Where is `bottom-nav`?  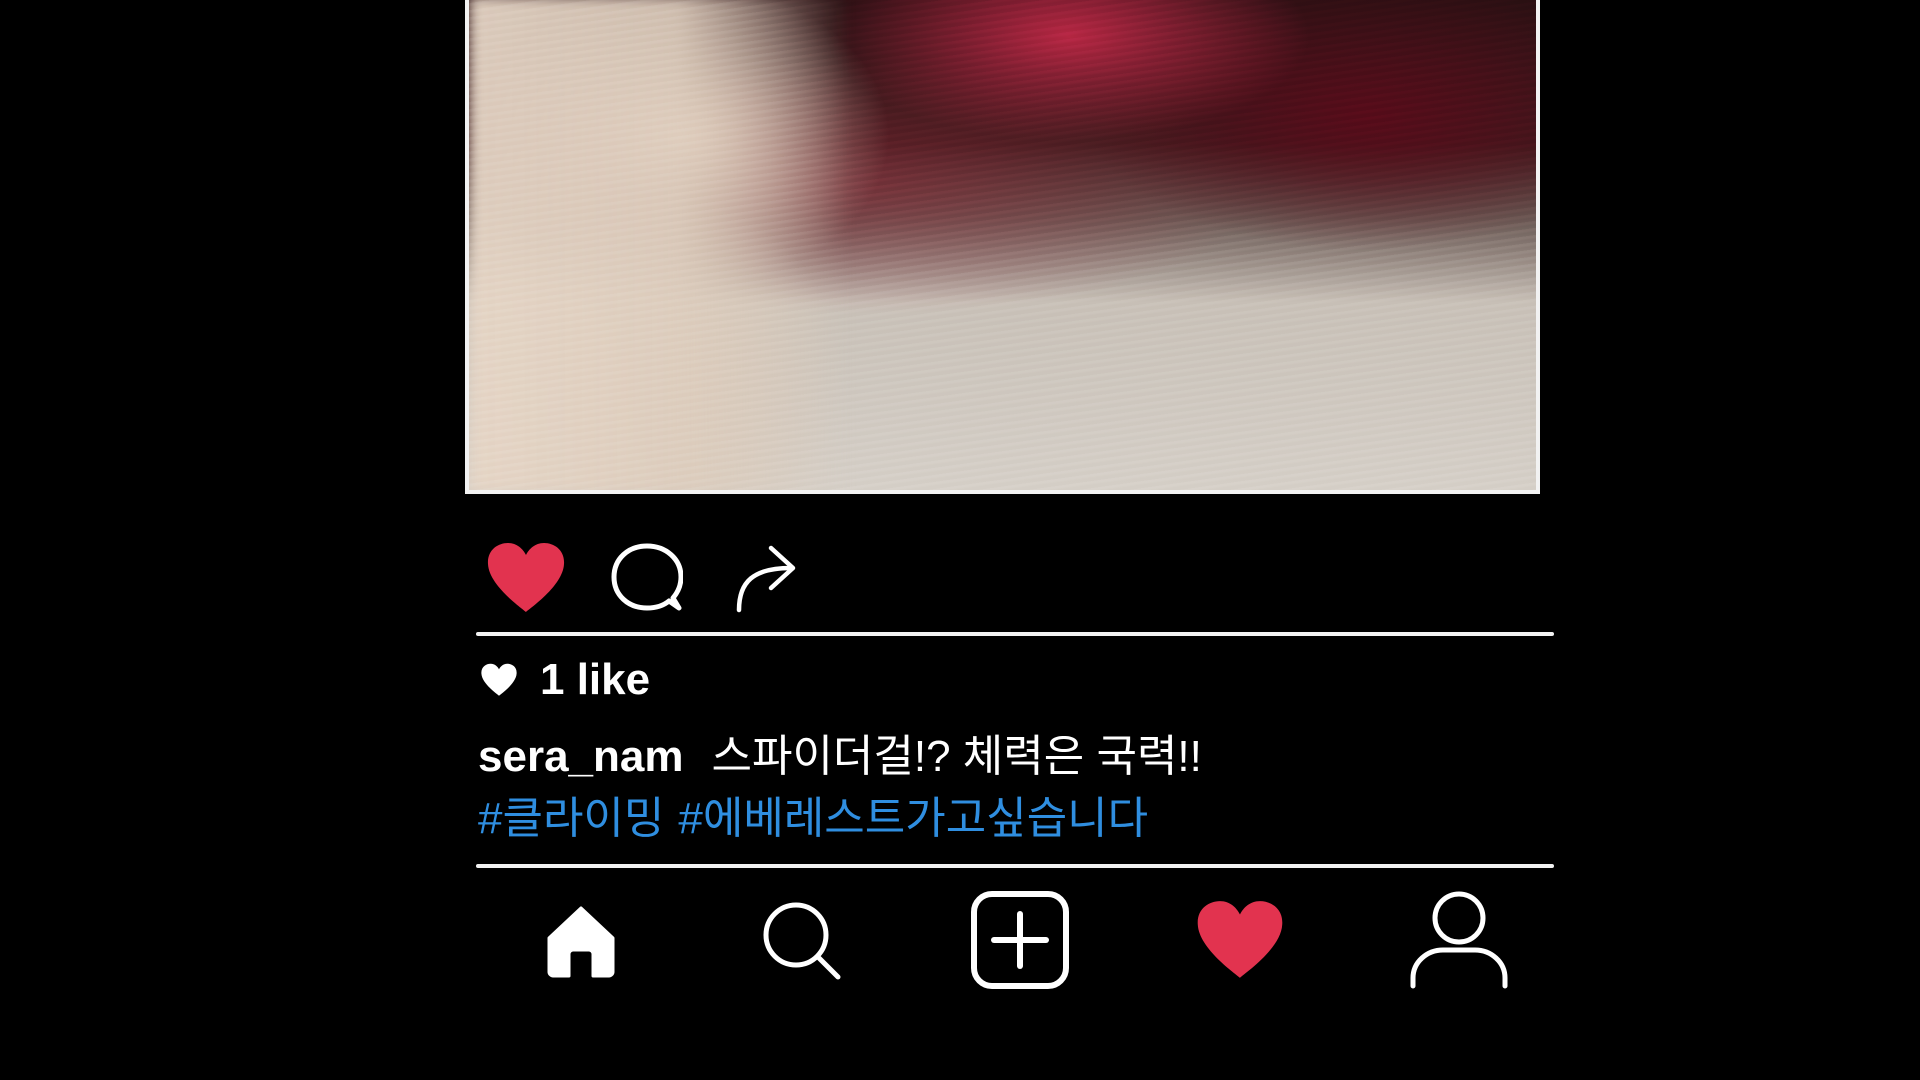
bottom-nav is located at coordinates (1015, 940).